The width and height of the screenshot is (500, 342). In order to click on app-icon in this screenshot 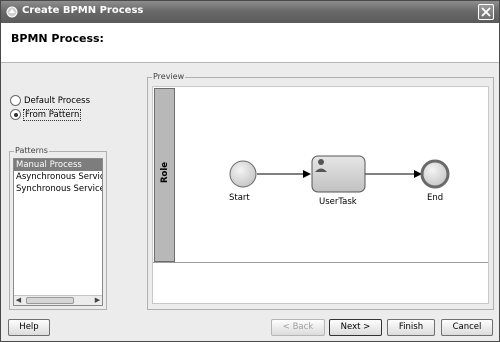, I will do `click(12, 12)`.